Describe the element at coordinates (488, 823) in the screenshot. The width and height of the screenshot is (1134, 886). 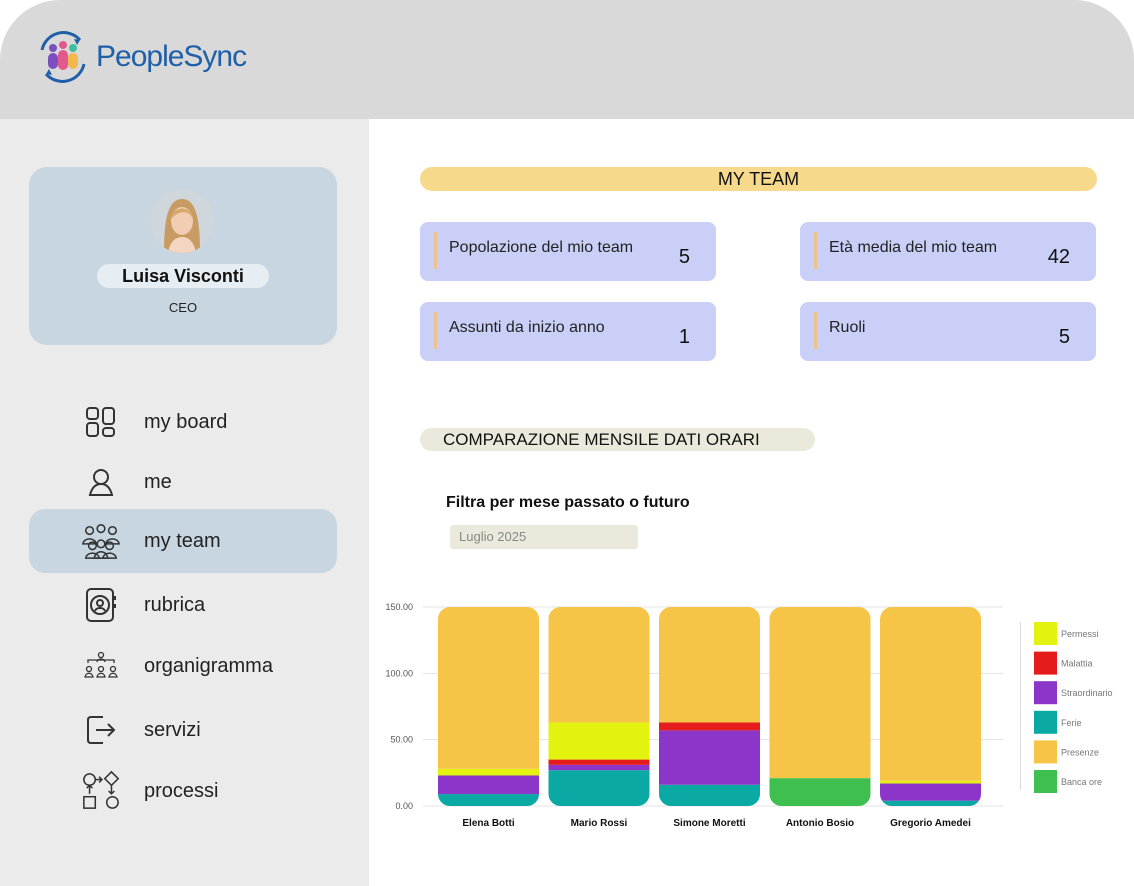
I see `x-tick-label: Elena Botti` at that location.